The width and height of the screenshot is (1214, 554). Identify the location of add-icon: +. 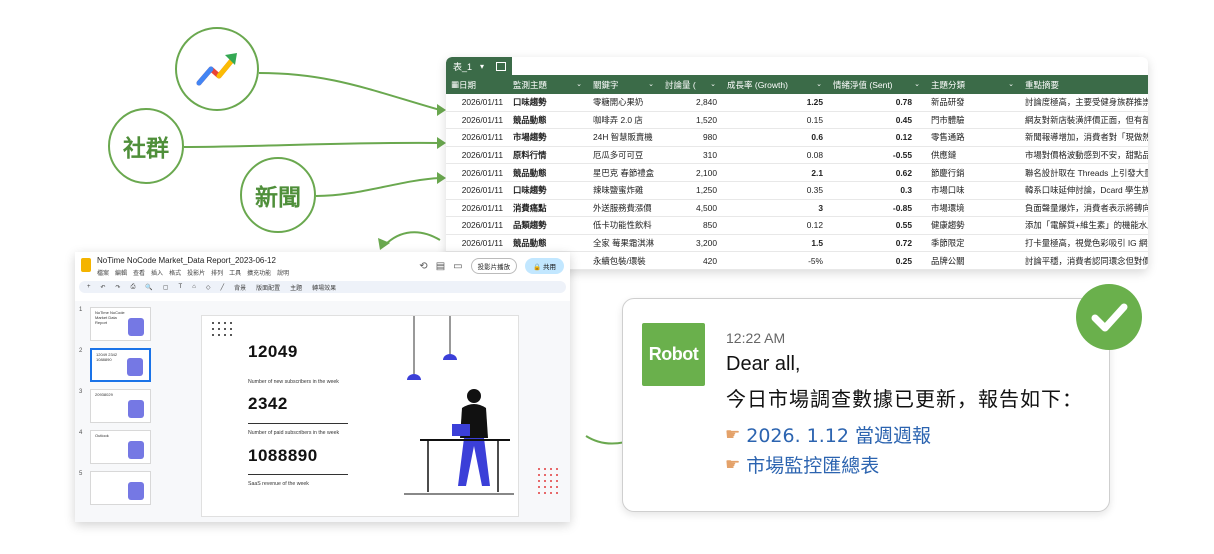
(89, 287).